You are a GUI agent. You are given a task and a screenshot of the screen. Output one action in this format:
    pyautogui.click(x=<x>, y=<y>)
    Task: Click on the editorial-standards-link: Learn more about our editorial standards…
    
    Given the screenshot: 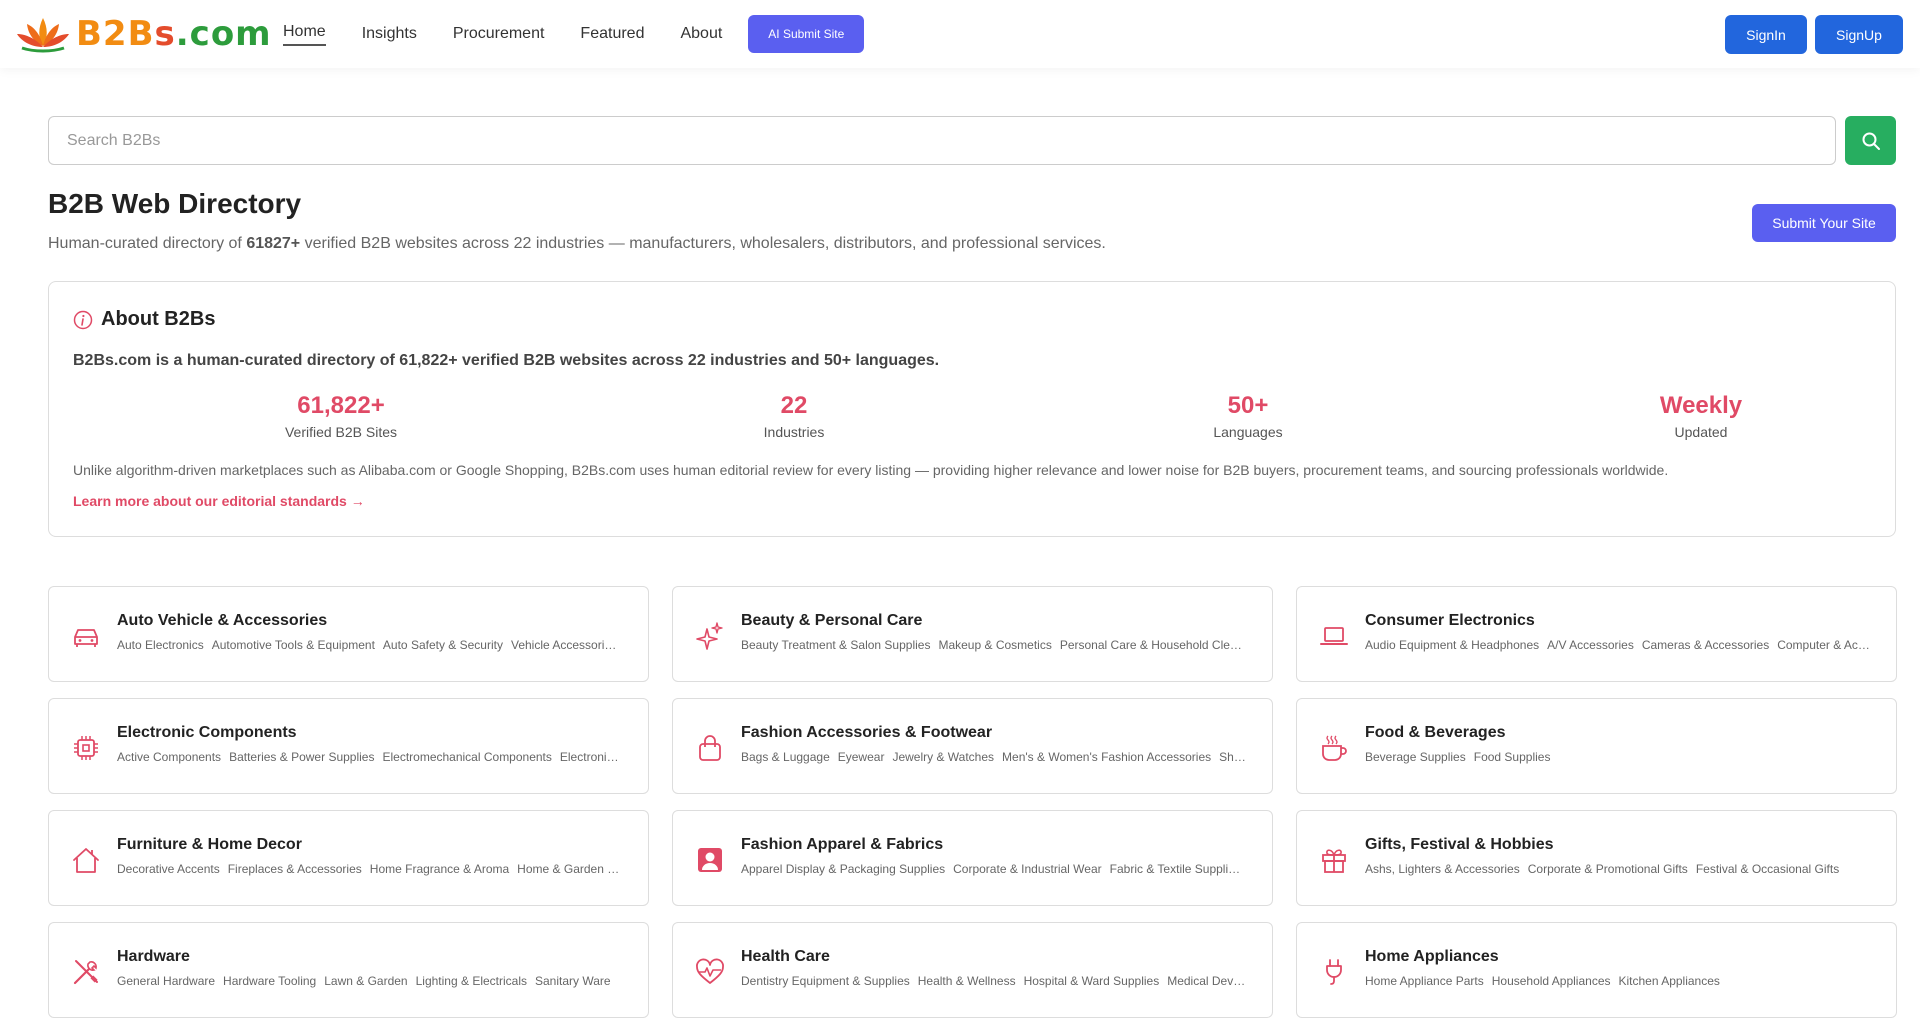 What is the action you would take?
    pyautogui.click(x=219, y=501)
    